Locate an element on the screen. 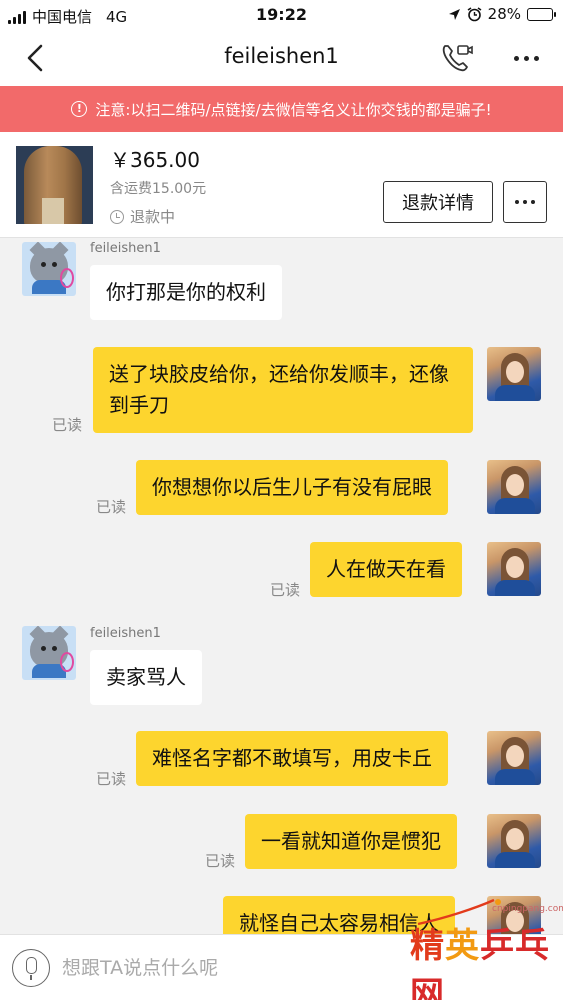 The width and height of the screenshot is (563, 1000). page-title: feileishen1 is located at coordinates (281, 56).